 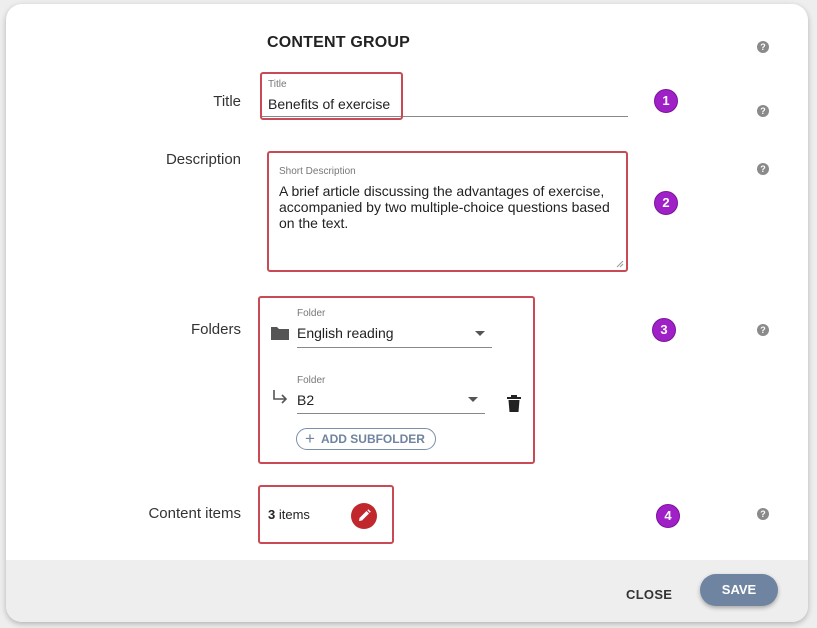 I want to click on subfolder-select-value: B2, so click(x=305, y=400).